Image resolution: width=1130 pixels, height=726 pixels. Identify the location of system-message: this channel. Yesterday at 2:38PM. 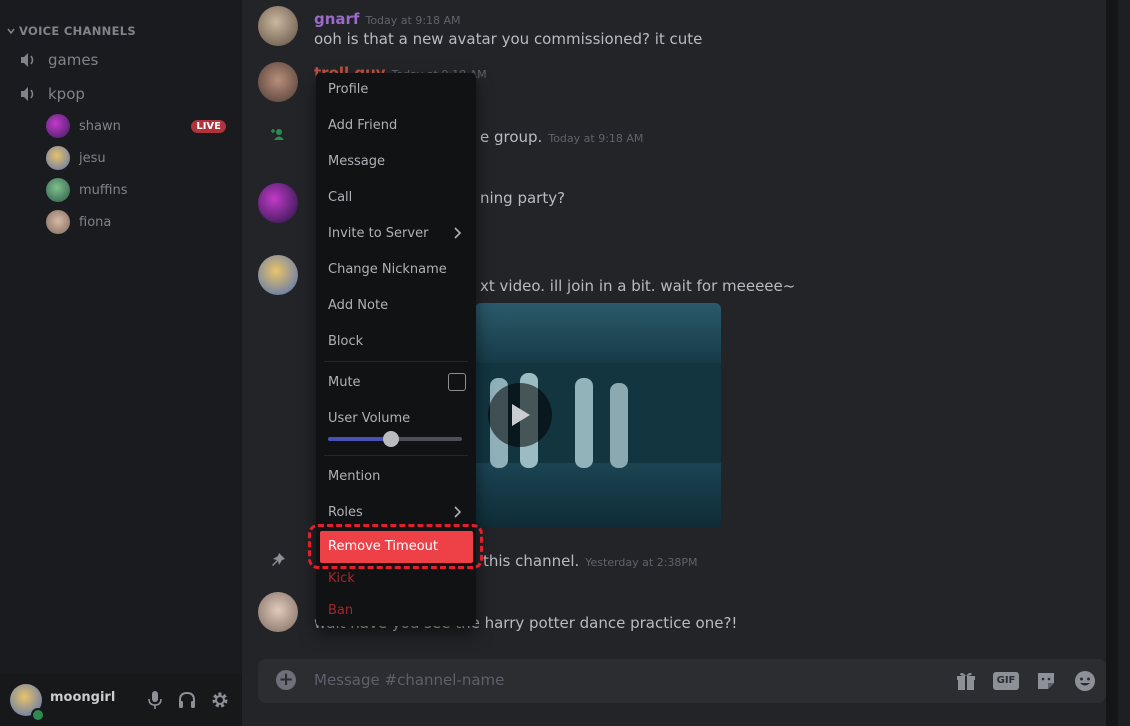
(590, 561).